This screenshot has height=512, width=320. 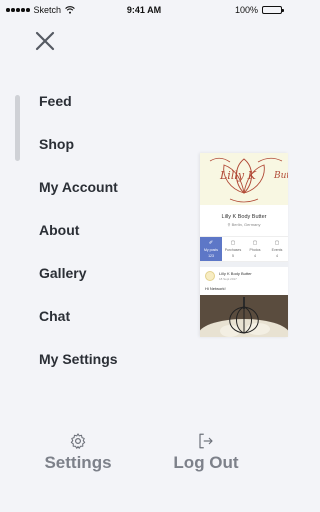 I want to click on profile-cover: Lilly K Butter, so click(x=244, y=179).